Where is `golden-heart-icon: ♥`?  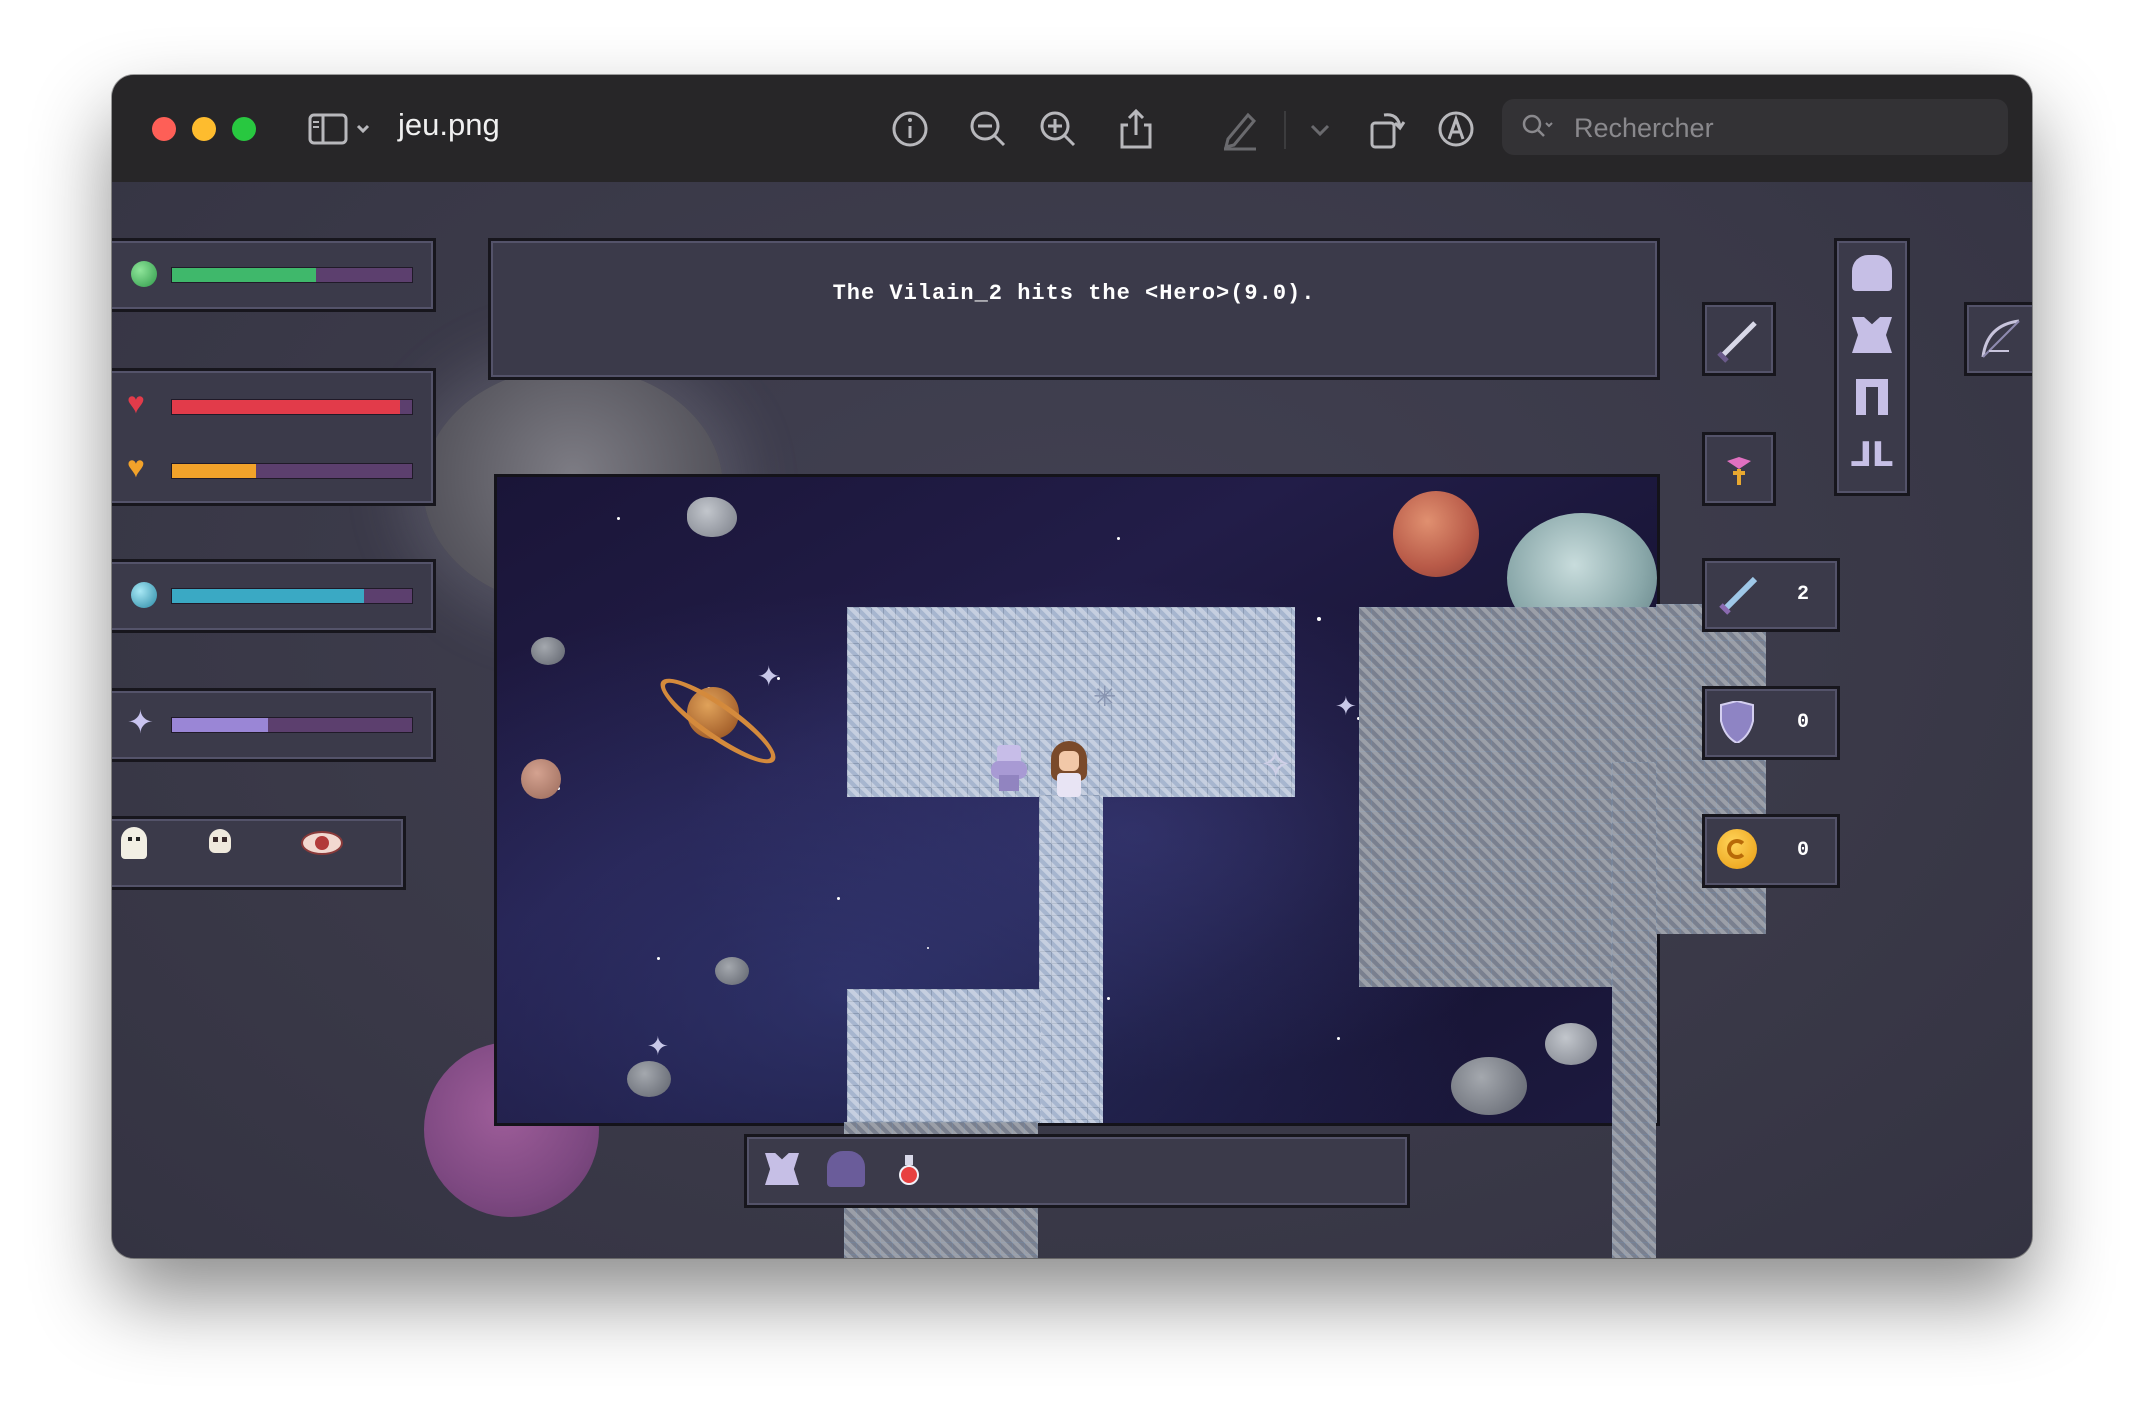
golden-heart-icon: ♥ is located at coordinates (136, 467).